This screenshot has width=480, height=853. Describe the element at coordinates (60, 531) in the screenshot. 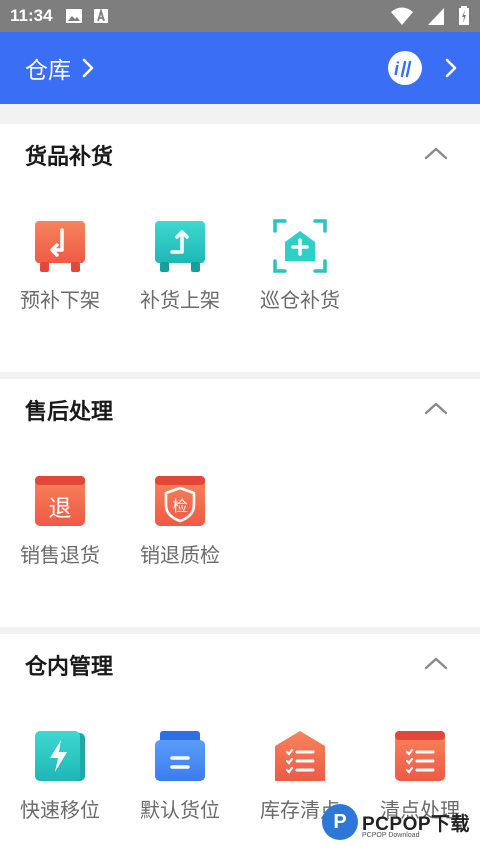

I see `item-sales-return: 退 销售退货` at that location.